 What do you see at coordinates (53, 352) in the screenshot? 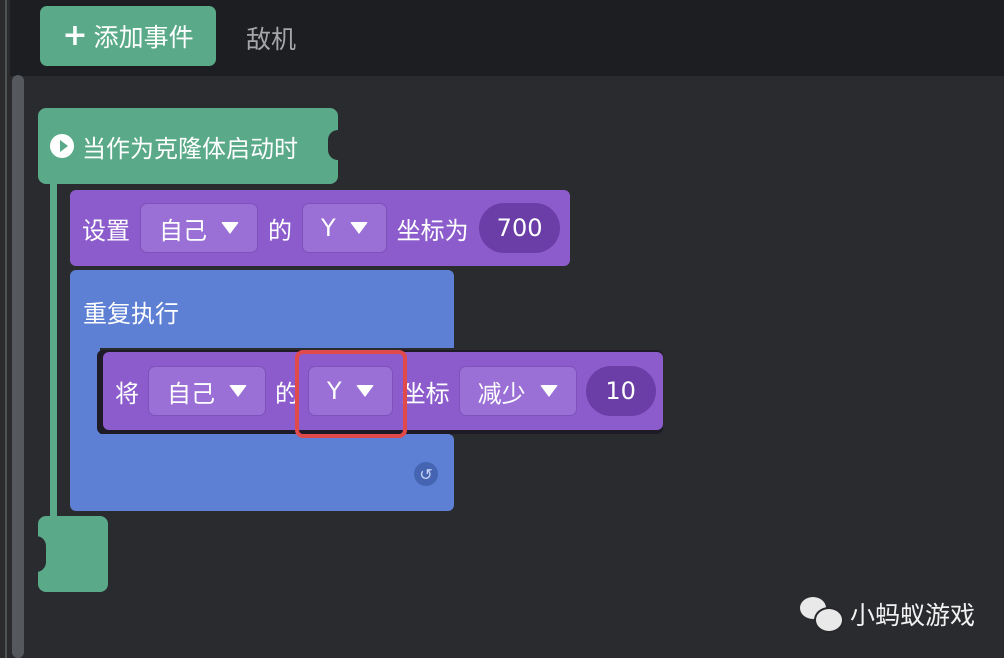
I see `event-block-stem` at bounding box center [53, 352].